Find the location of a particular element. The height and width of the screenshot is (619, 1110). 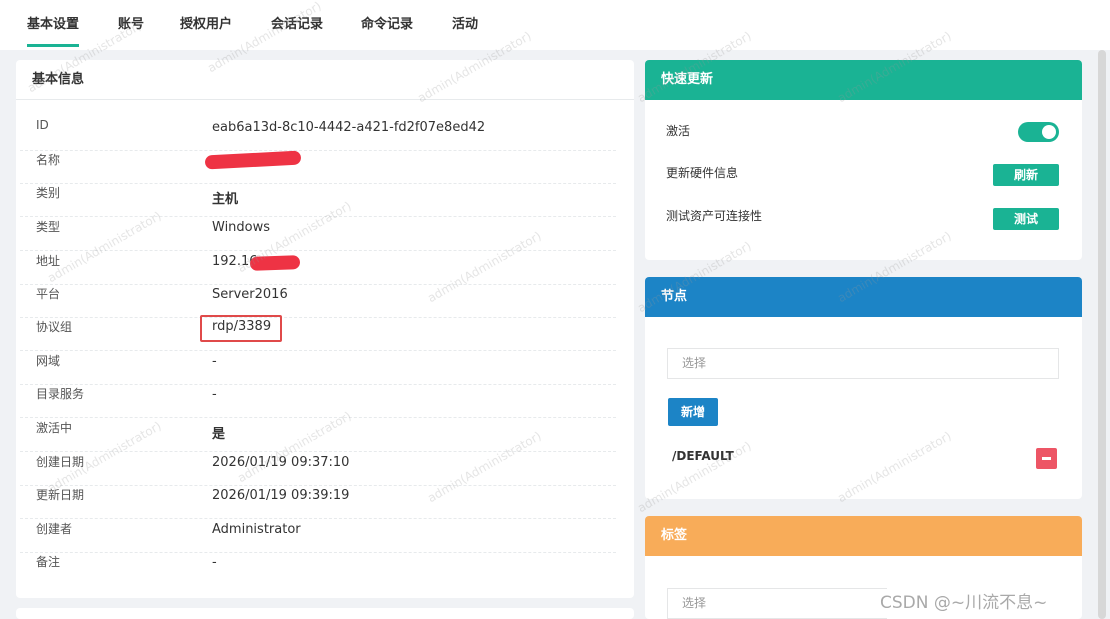

info-label: 创建者 is located at coordinates (54, 529).